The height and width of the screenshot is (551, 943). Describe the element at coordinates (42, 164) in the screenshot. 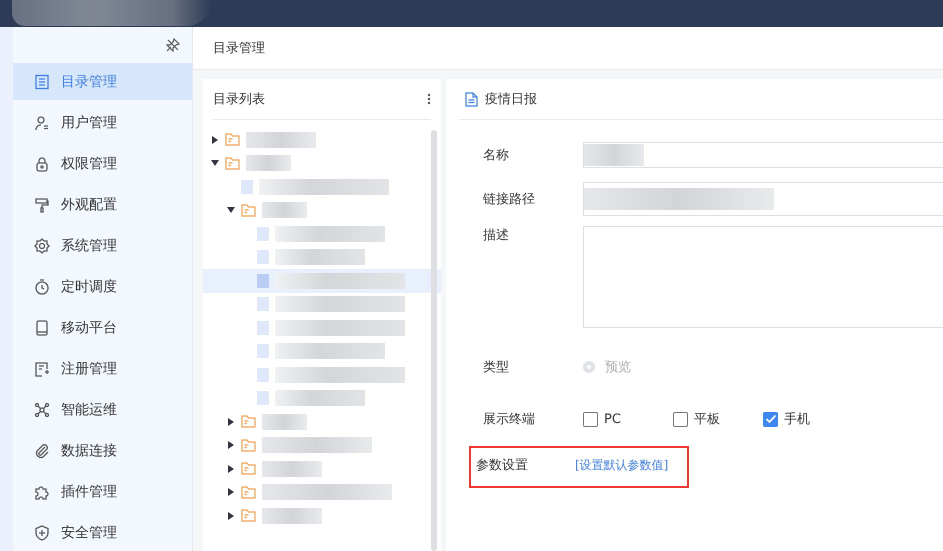

I see `lock-icon` at that location.